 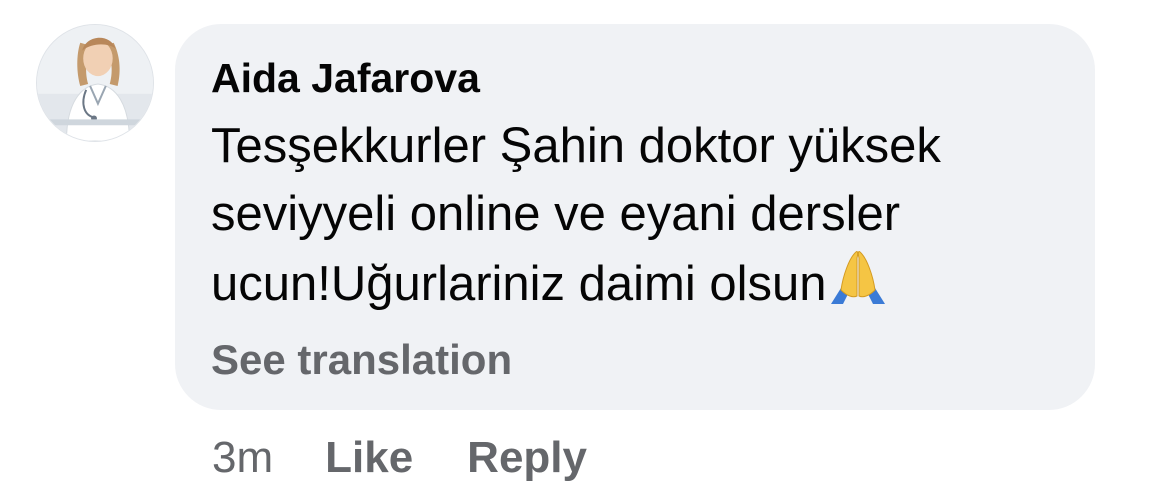 I want to click on see-translation-link: See translation, so click(x=635, y=360).